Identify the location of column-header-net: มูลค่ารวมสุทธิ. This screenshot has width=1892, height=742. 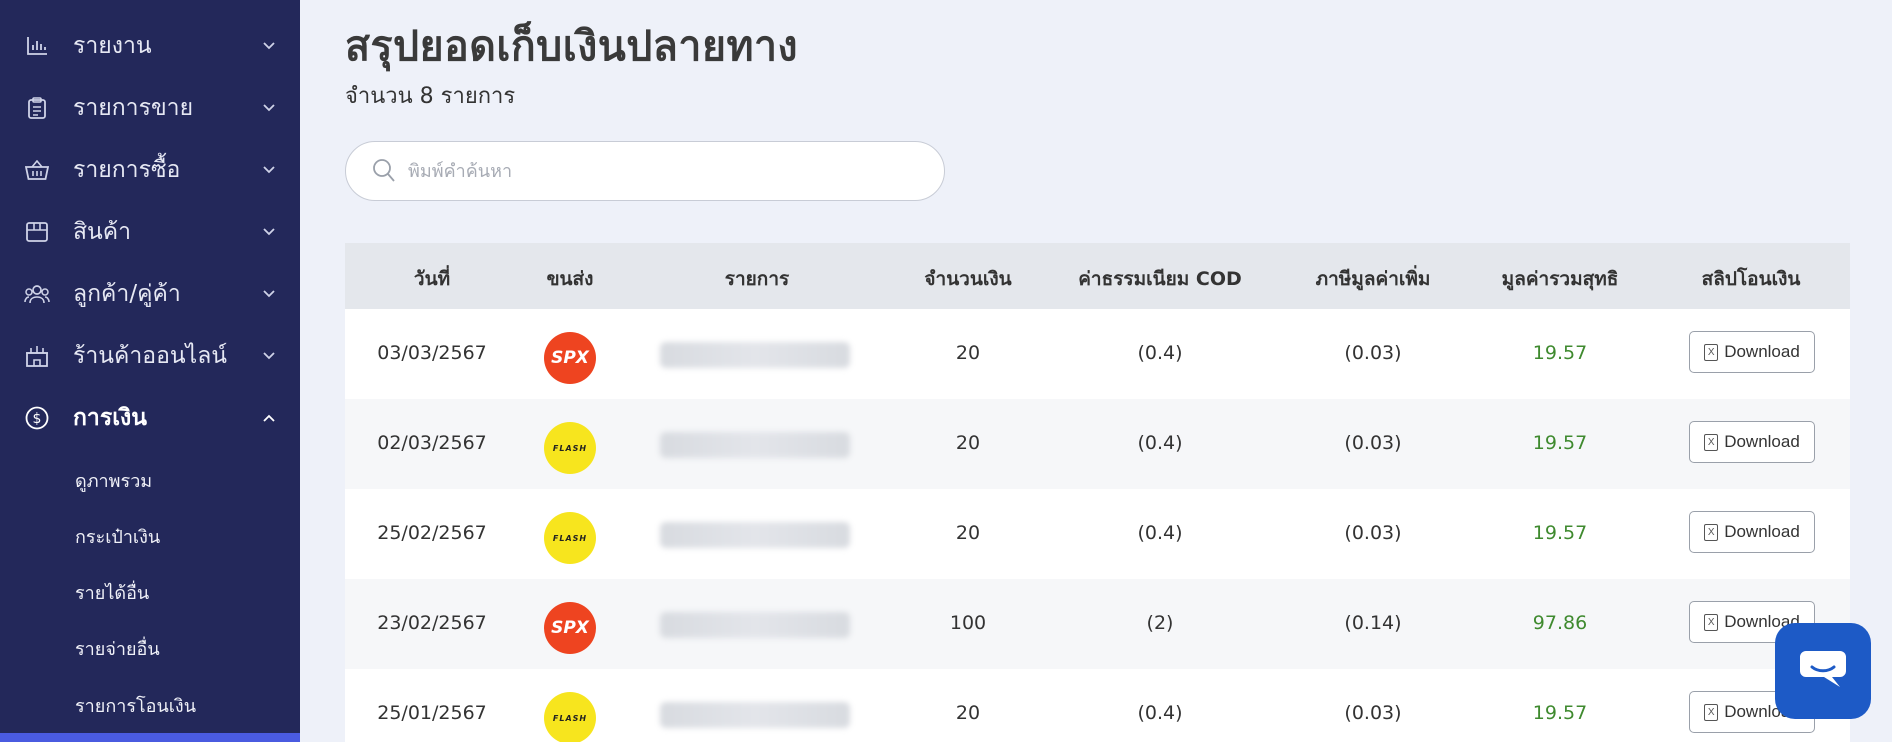
(1560, 279).